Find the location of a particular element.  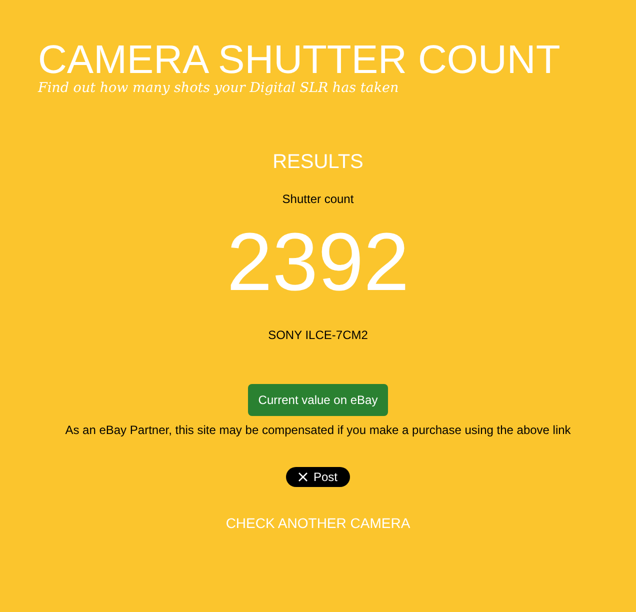

shutter-count-value: 2392 is located at coordinates (318, 263).